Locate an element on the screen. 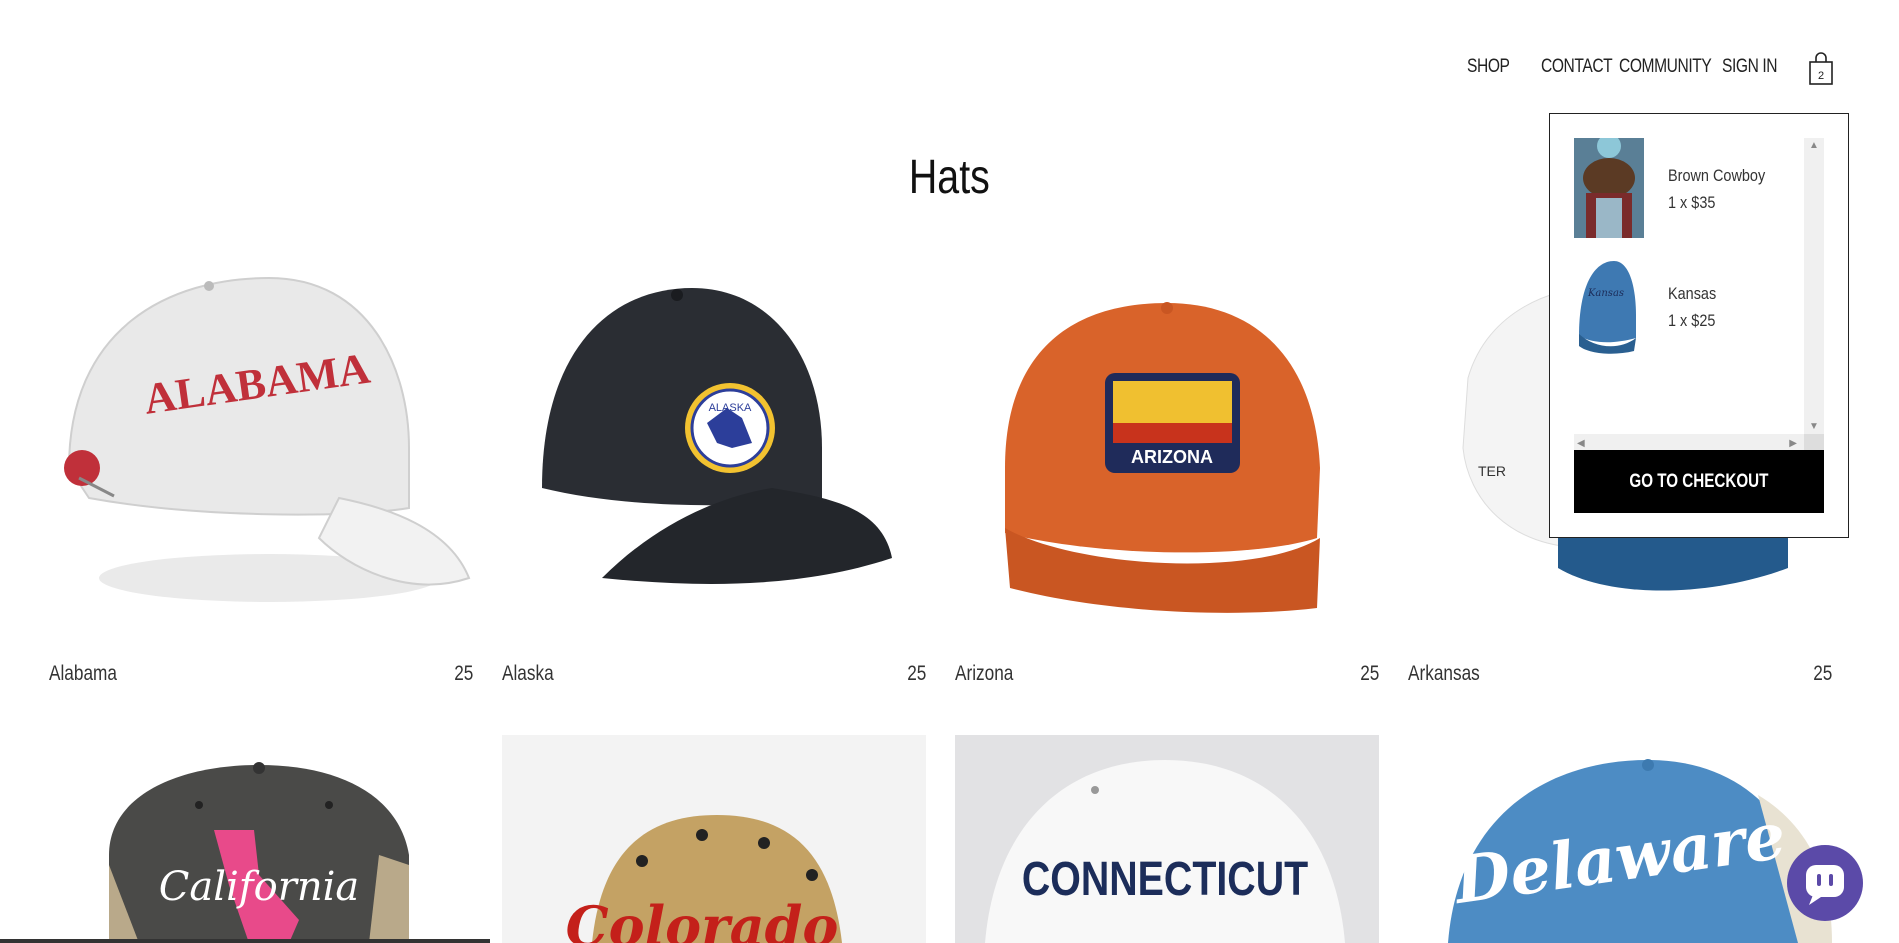 Image resolution: width=1899 pixels, height=943 pixels. product-image: ALASKA is located at coordinates (714, 448).